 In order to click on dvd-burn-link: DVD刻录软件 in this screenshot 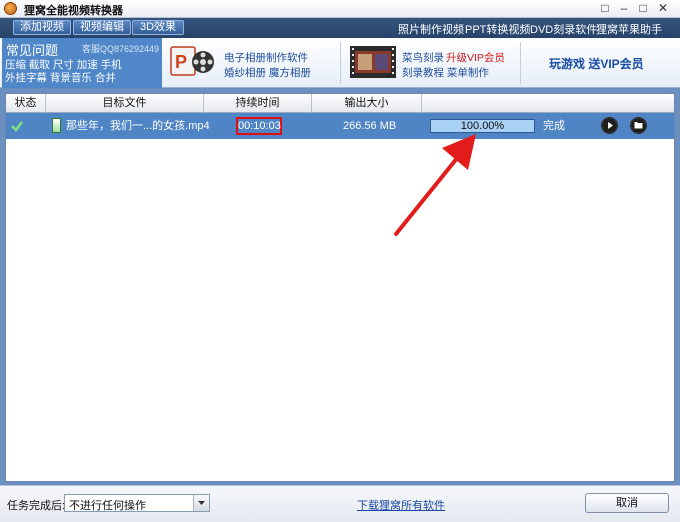, I will do `click(563, 29)`.